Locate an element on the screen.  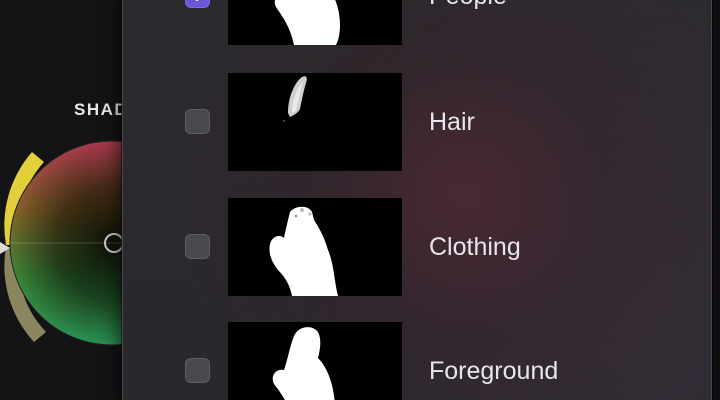
mask-item-people: People is located at coordinates (417, 22).